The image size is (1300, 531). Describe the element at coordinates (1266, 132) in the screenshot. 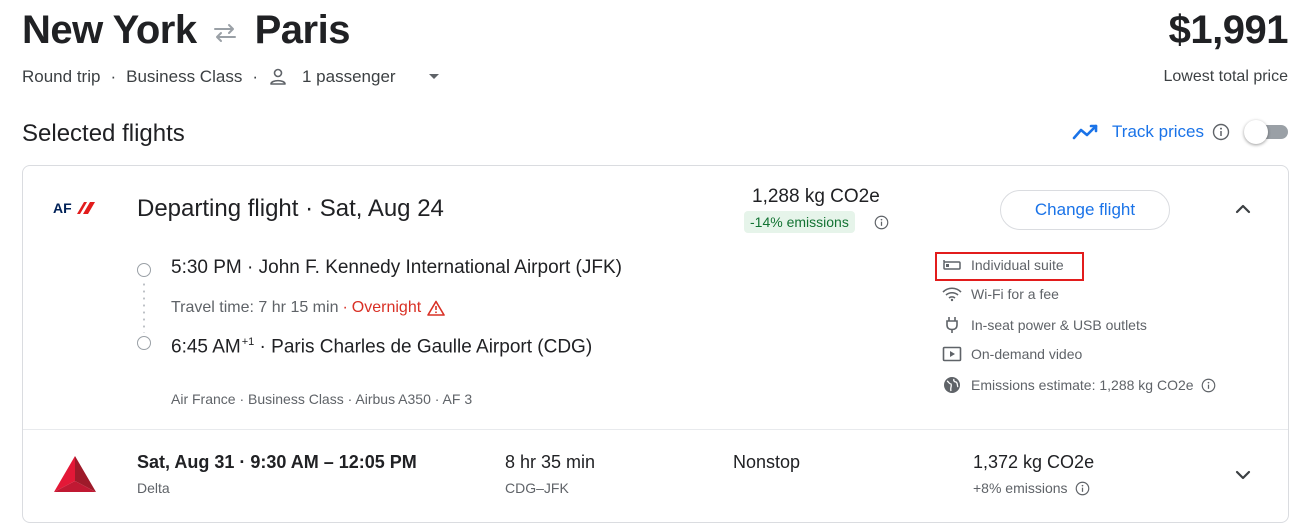

I see `track-prices-toggle` at that location.